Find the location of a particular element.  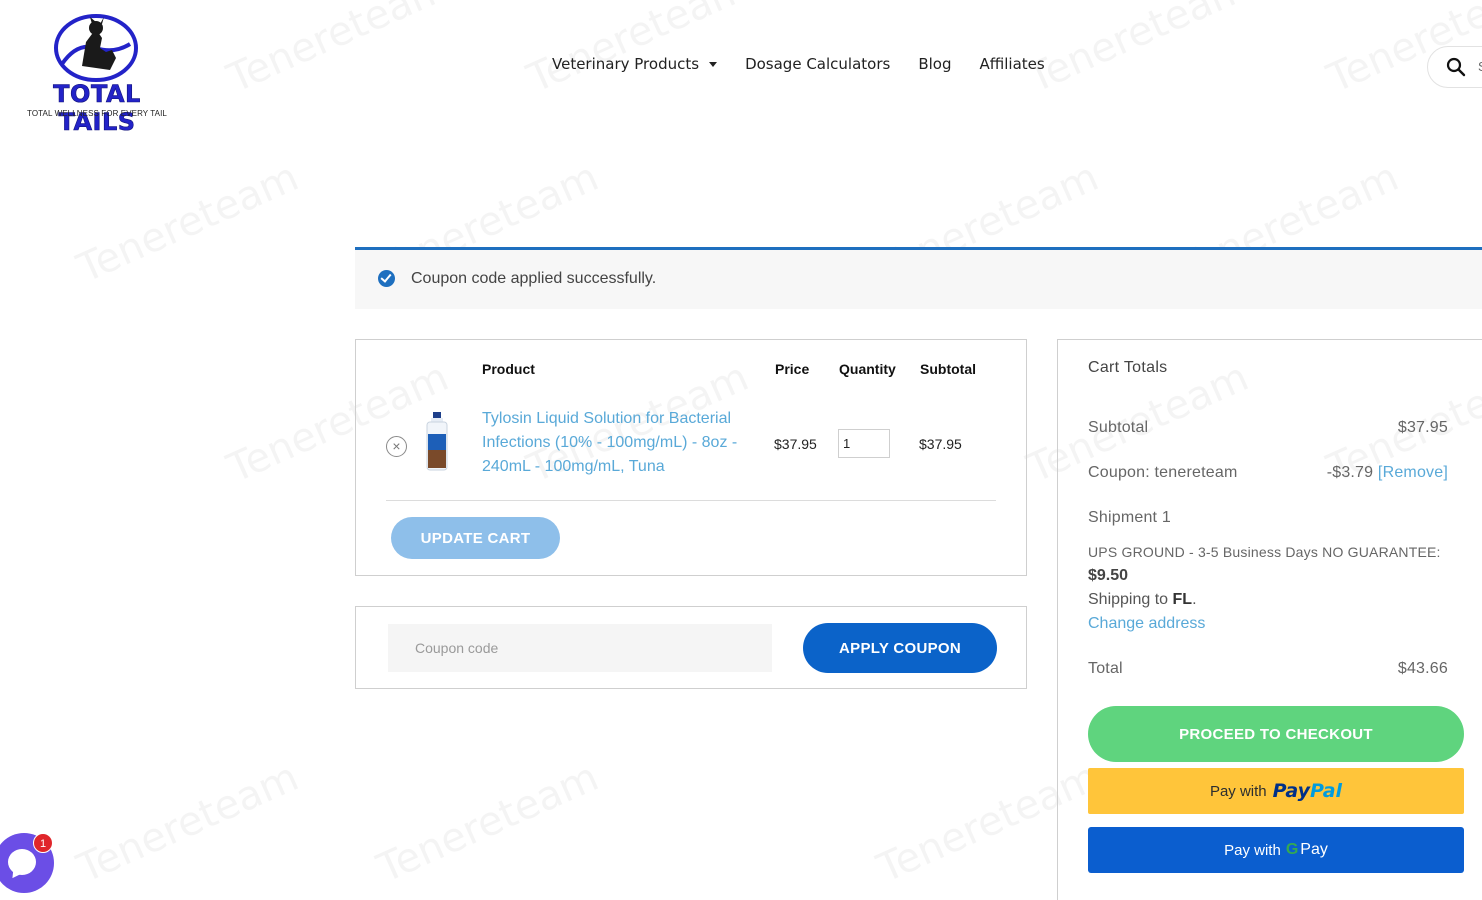

shipping-destination: Shipping to FL. is located at coordinates (1142, 599).